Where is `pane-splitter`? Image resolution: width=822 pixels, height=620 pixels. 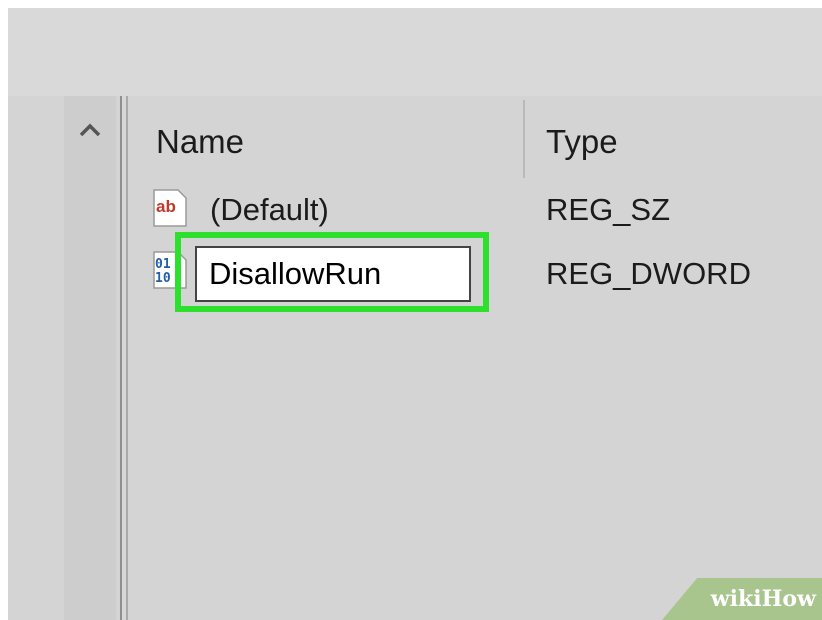
pane-splitter is located at coordinates (124, 358).